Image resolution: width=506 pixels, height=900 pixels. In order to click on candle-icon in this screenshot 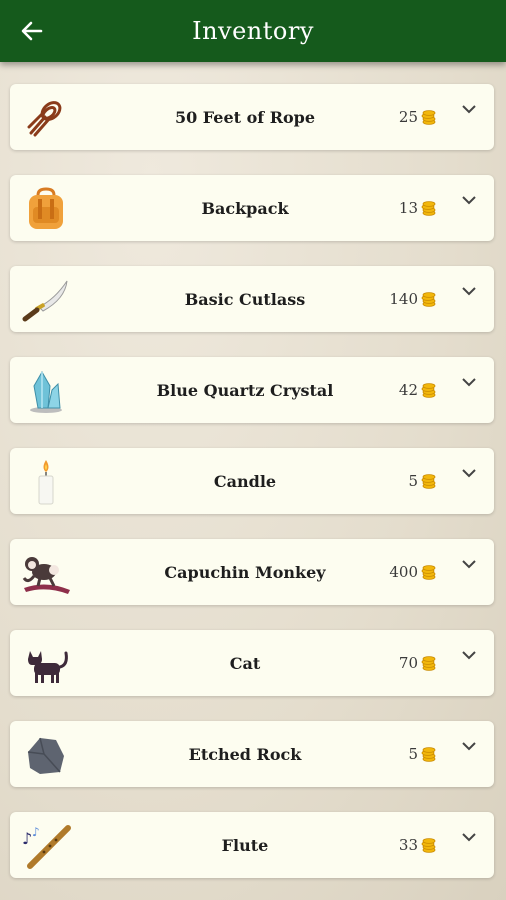, I will do `click(46, 482)`.